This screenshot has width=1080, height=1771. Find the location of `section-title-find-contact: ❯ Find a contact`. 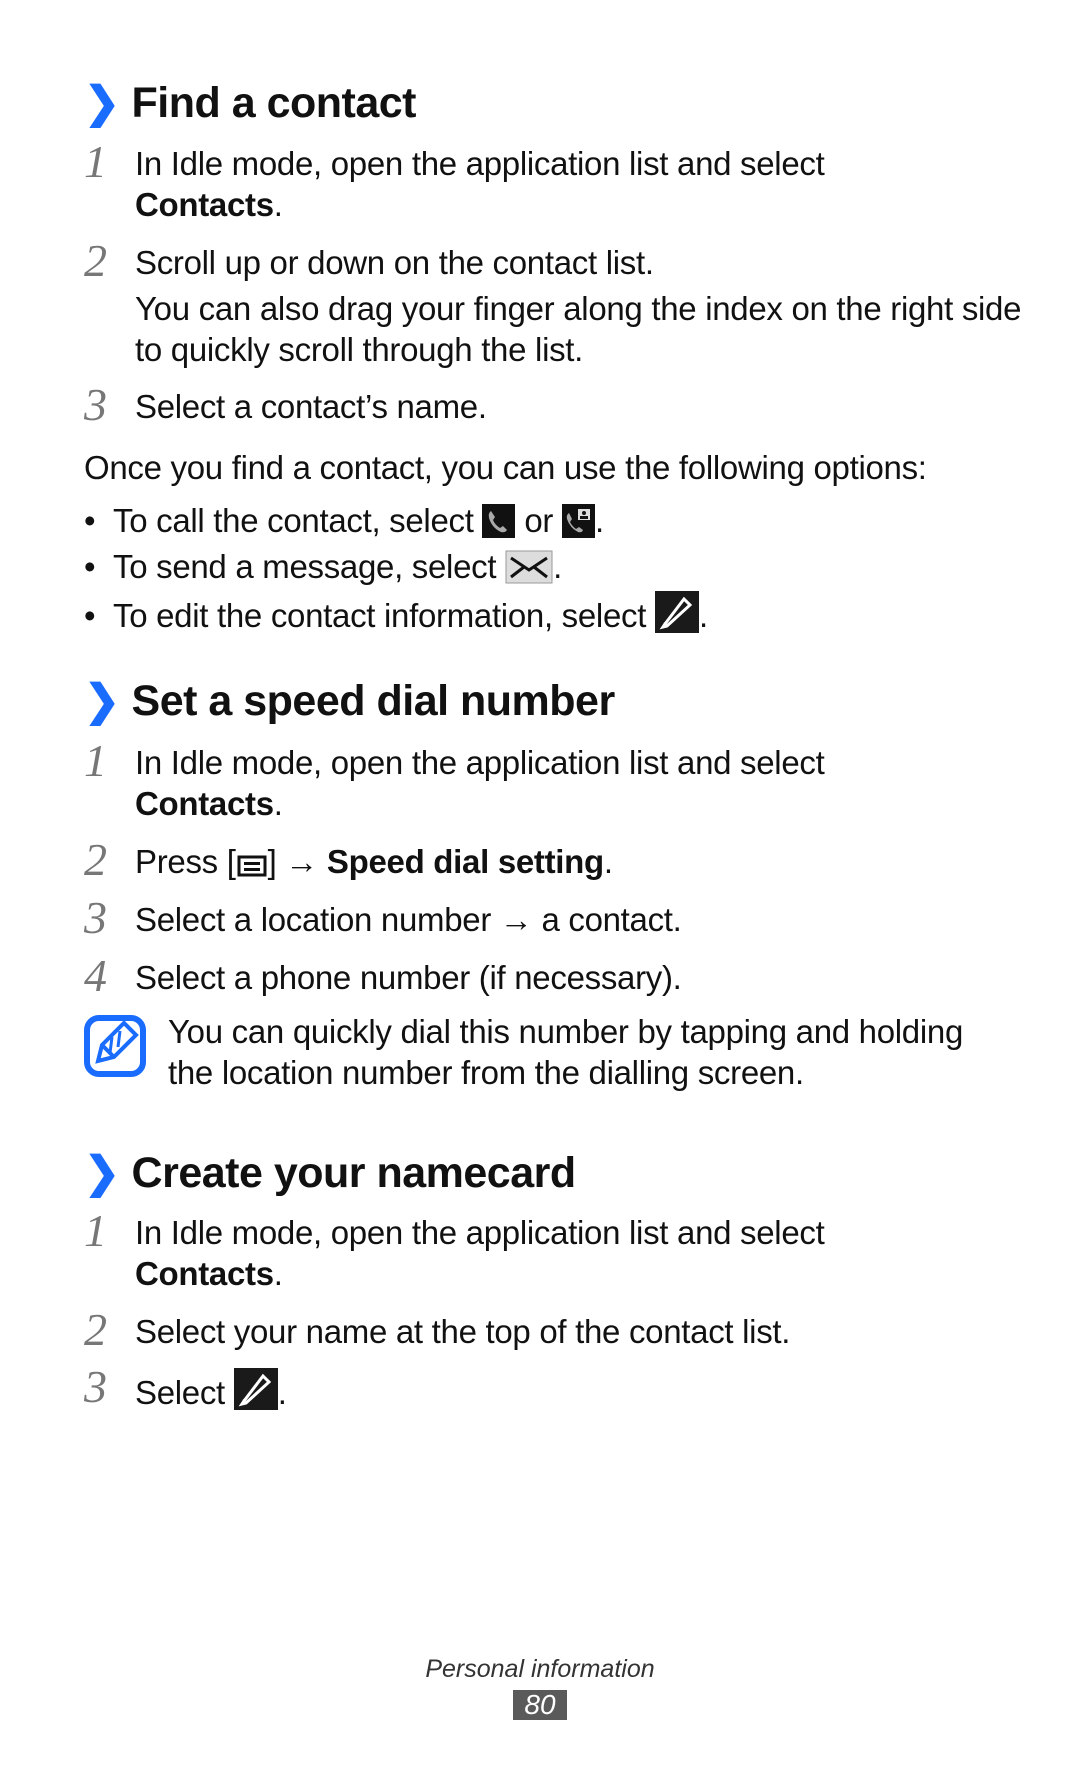

section-title-find-contact: ❯ Find a contact is located at coordinates (250, 103).